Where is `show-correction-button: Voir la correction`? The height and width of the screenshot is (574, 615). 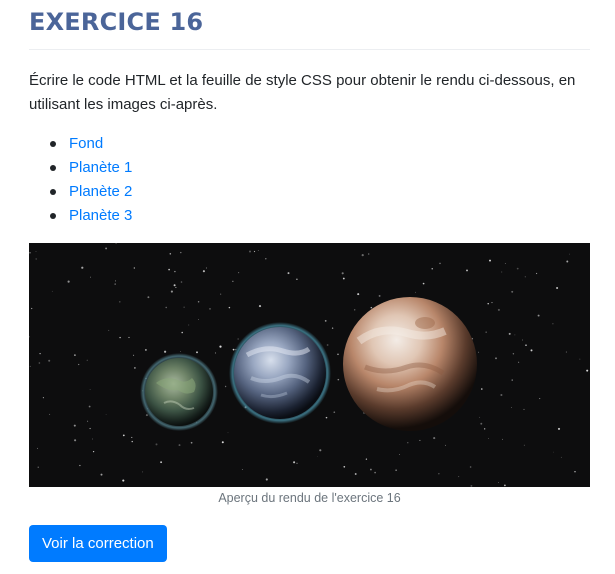 show-correction-button: Voir la correction is located at coordinates (98, 543).